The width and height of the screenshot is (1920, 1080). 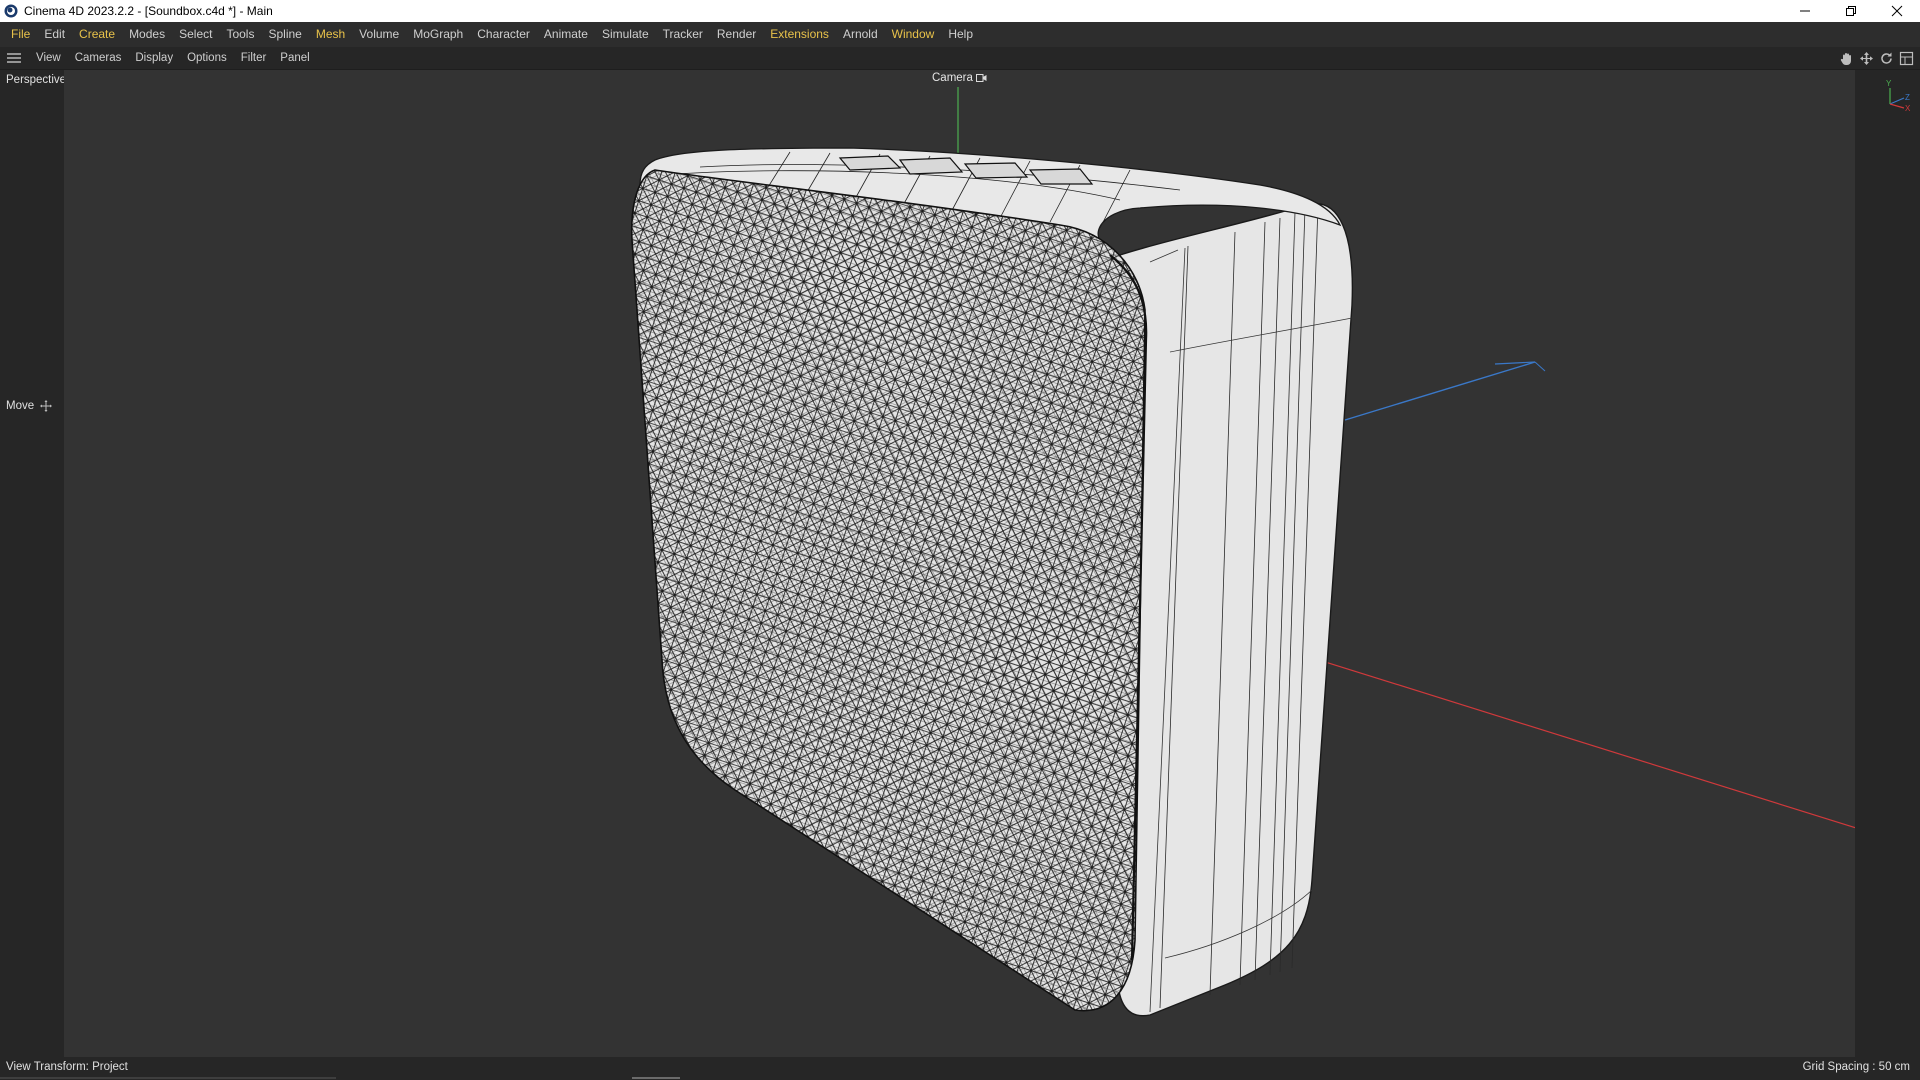 What do you see at coordinates (1540, 366) in the screenshot?
I see `z-axis-tick` at bounding box center [1540, 366].